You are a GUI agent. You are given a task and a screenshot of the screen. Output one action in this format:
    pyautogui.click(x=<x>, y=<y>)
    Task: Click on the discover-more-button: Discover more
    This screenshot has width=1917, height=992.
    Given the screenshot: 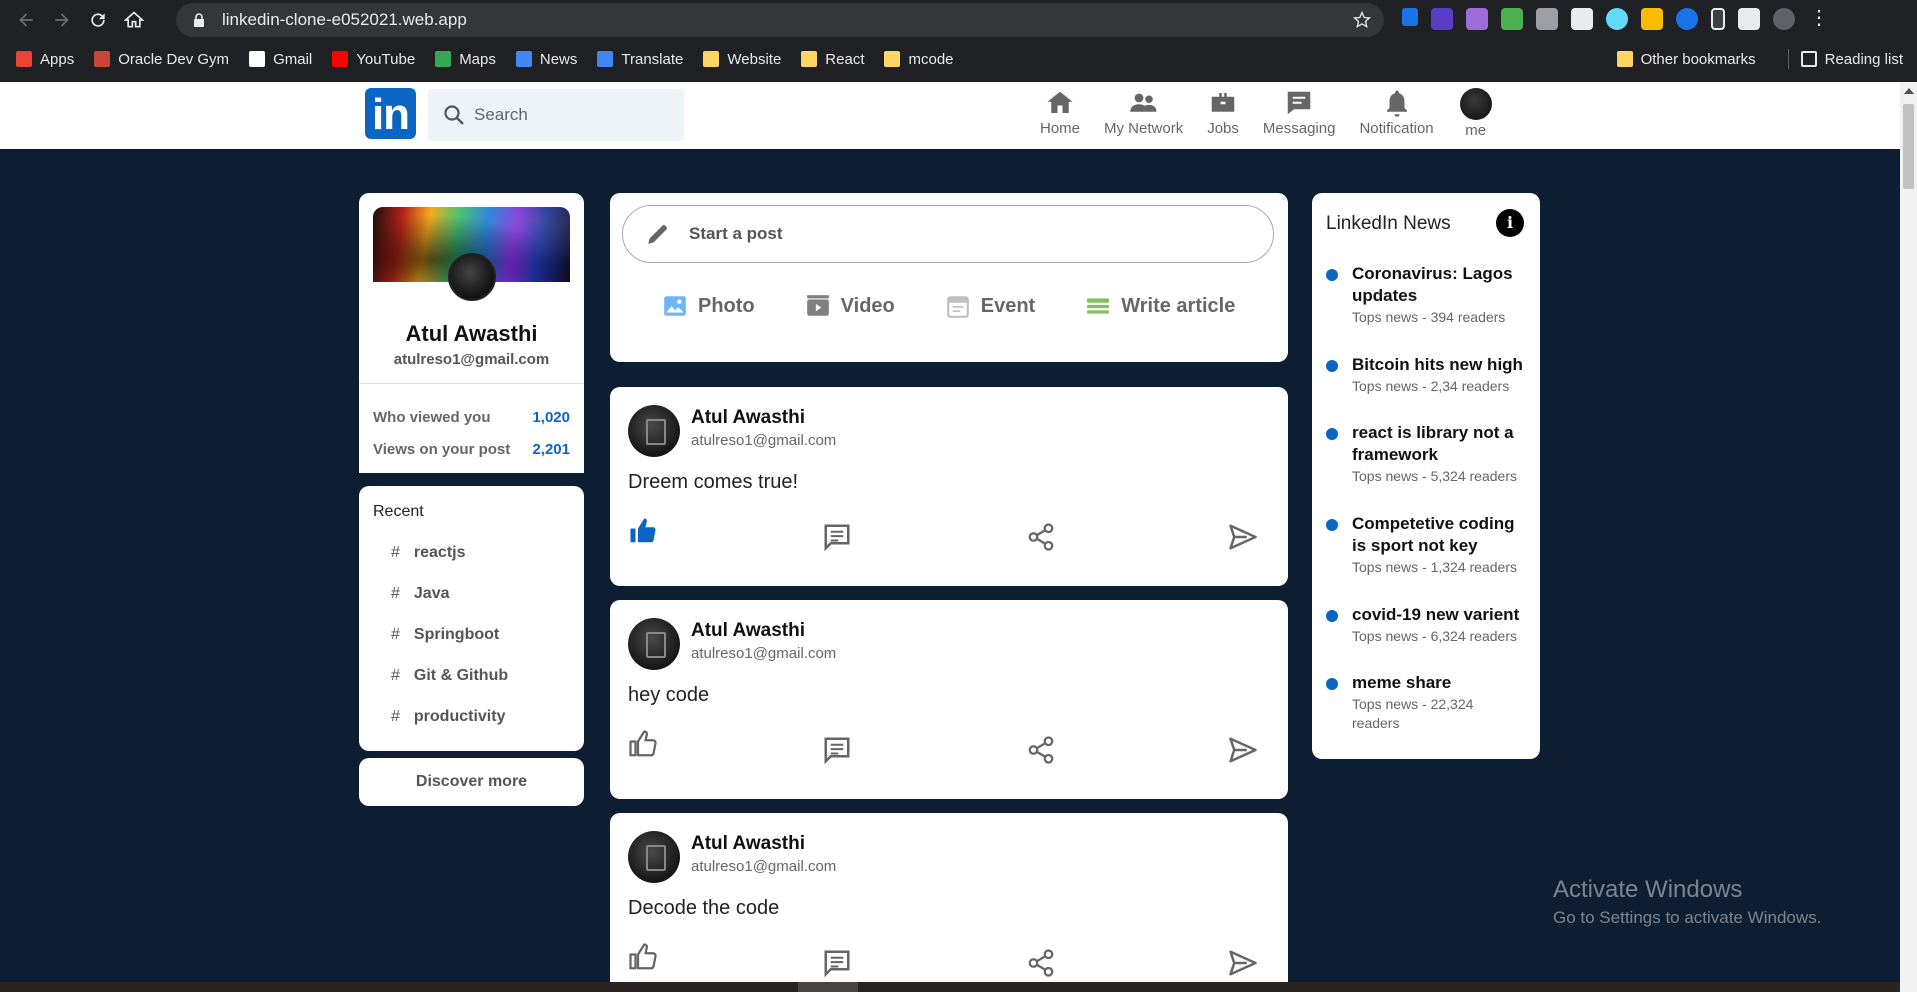 What is the action you would take?
    pyautogui.click(x=471, y=782)
    